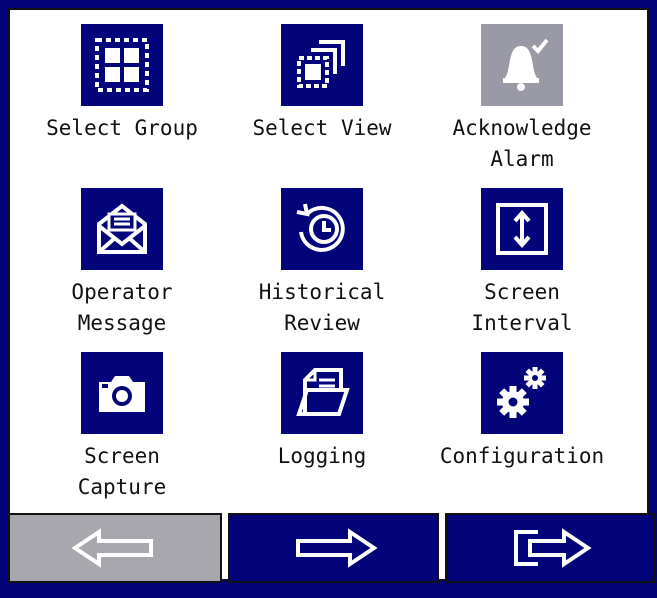 This screenshot has height=598, width=657. Describe the element at coordinates (122, 471) in the screenshot. I see `screen-capture-label: Screen Capture` at that location.